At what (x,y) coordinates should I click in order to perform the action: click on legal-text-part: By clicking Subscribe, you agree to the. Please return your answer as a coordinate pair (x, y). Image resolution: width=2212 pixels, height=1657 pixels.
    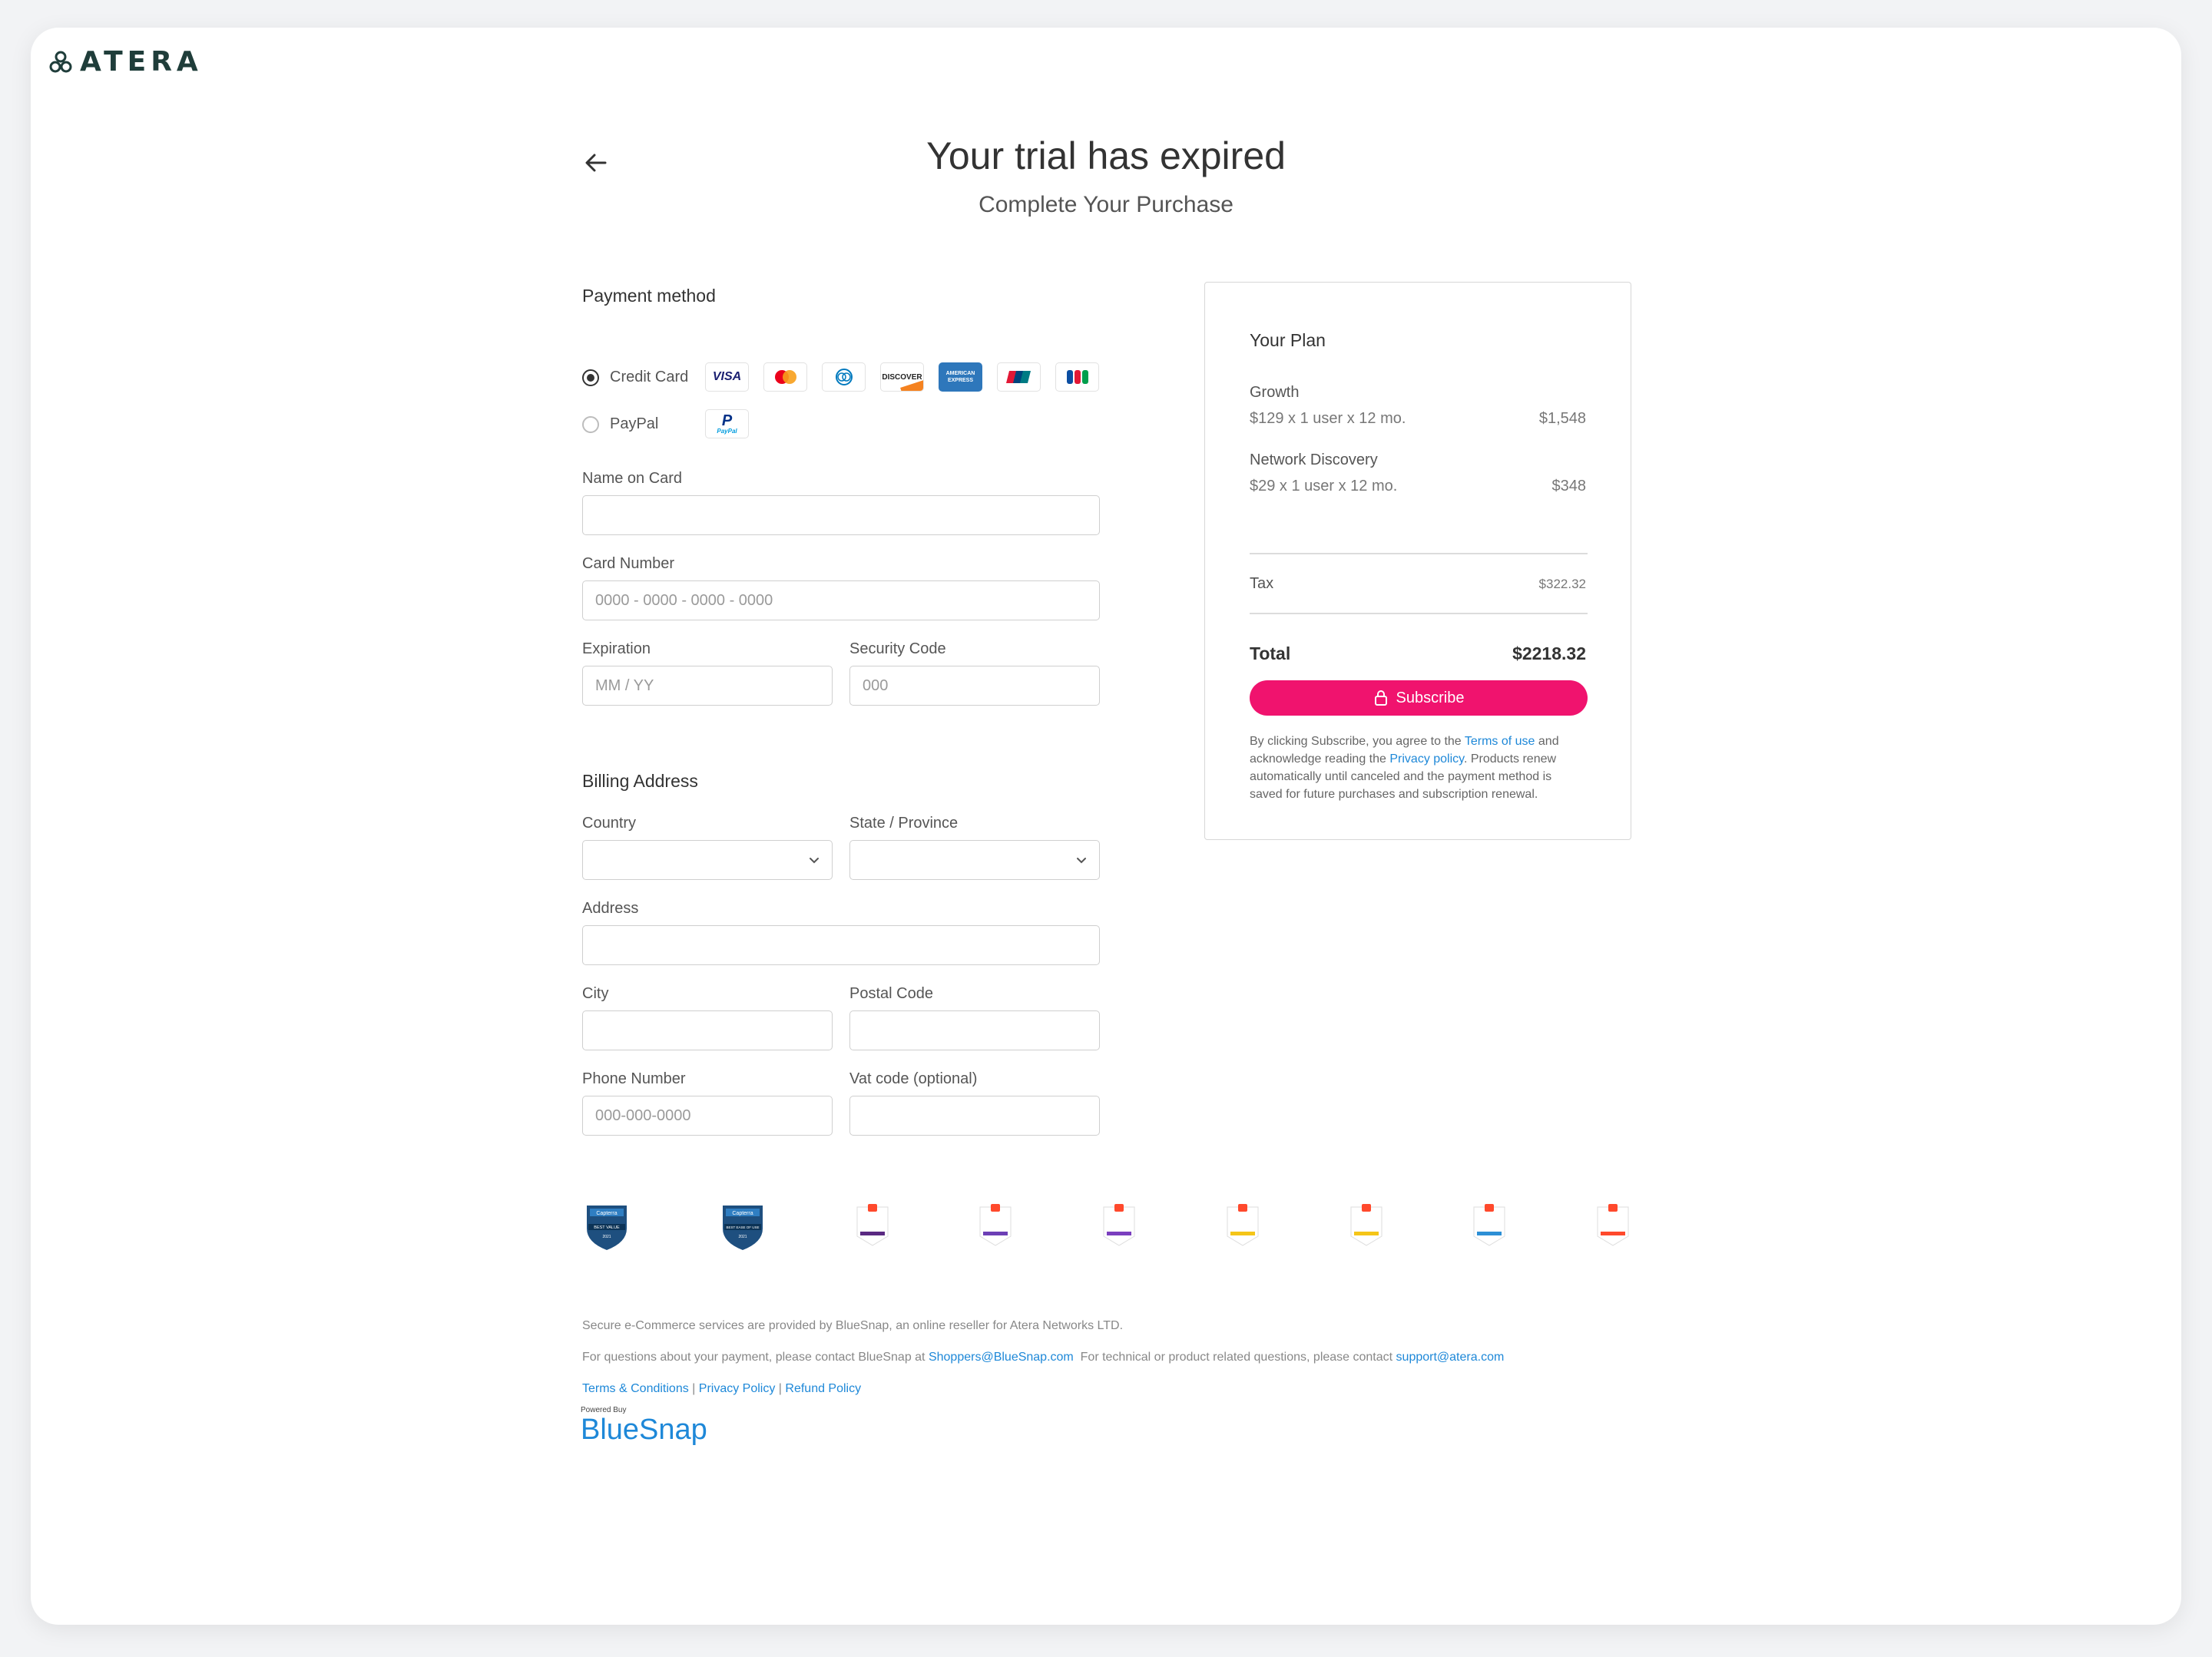
    Looking at the image, I should click on (1358, 741).